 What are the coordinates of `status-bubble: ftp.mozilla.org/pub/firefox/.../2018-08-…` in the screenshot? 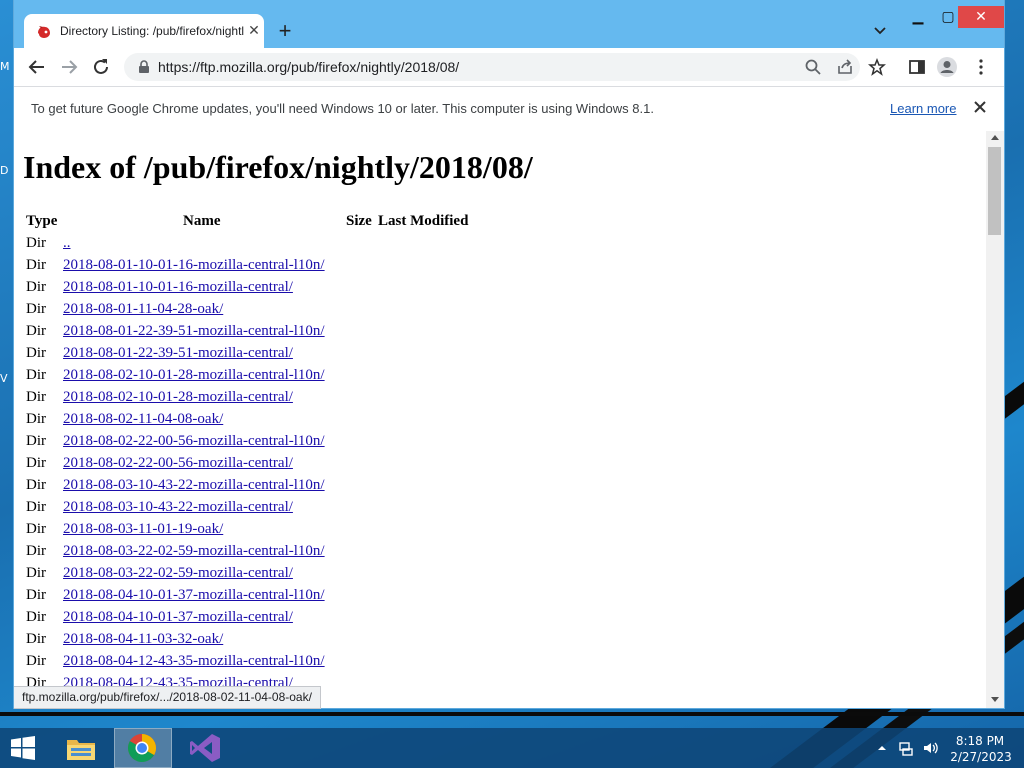 It's located at (167, 697).